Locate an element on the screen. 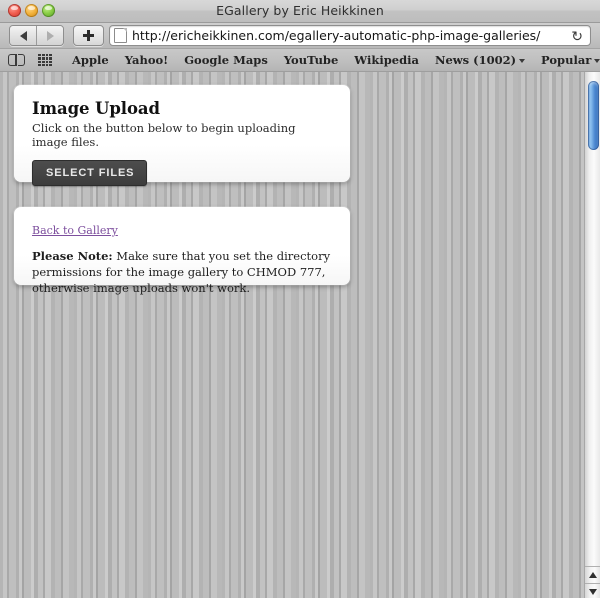 This screenshot has width=600, height=598. window-title: EGallery by Eric Heikkinen is located at coordinates (300, 10).